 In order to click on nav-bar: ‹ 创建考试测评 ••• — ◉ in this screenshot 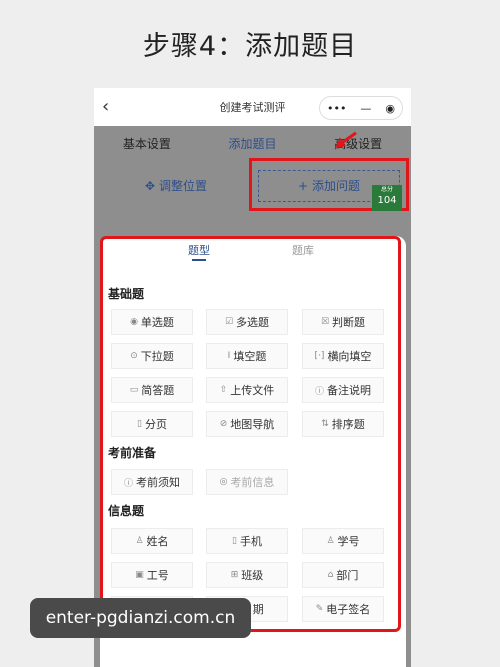, I will do `click(252, 107)`.